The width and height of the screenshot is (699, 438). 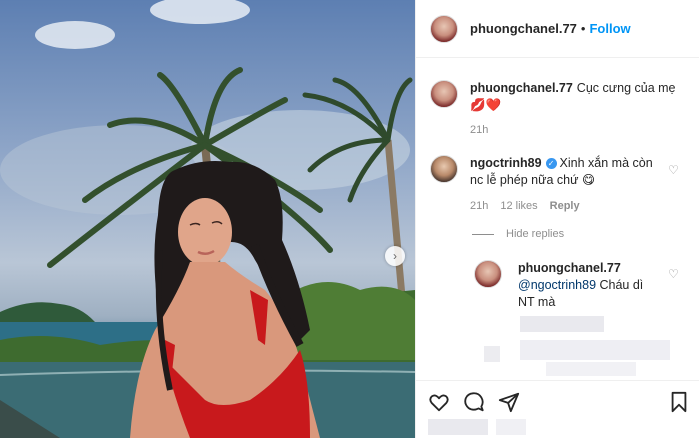 I want to click on share-icon, so click(x=509, y=402).